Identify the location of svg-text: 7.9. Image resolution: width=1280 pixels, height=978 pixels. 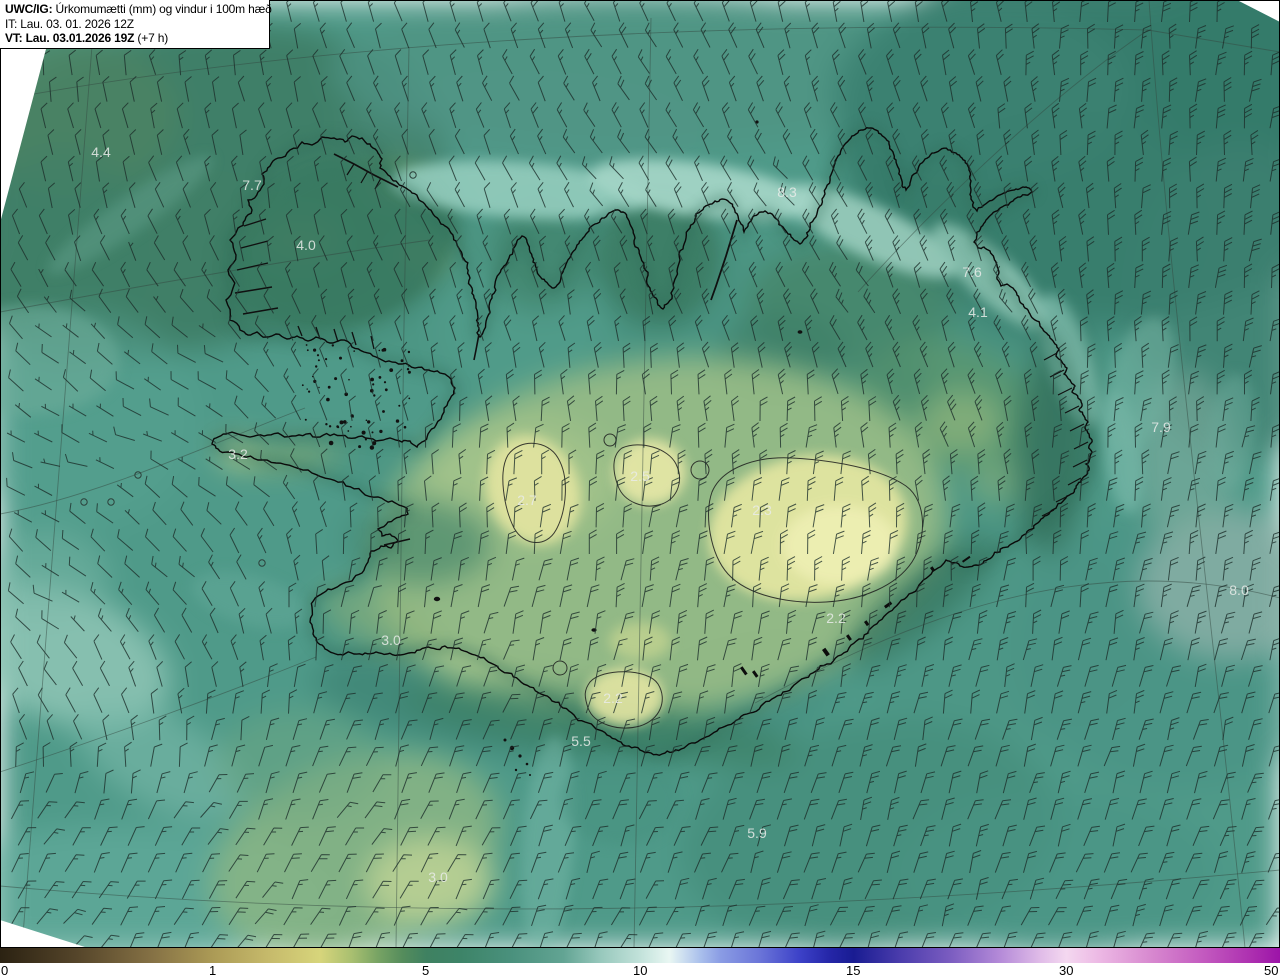
(1161, 427).